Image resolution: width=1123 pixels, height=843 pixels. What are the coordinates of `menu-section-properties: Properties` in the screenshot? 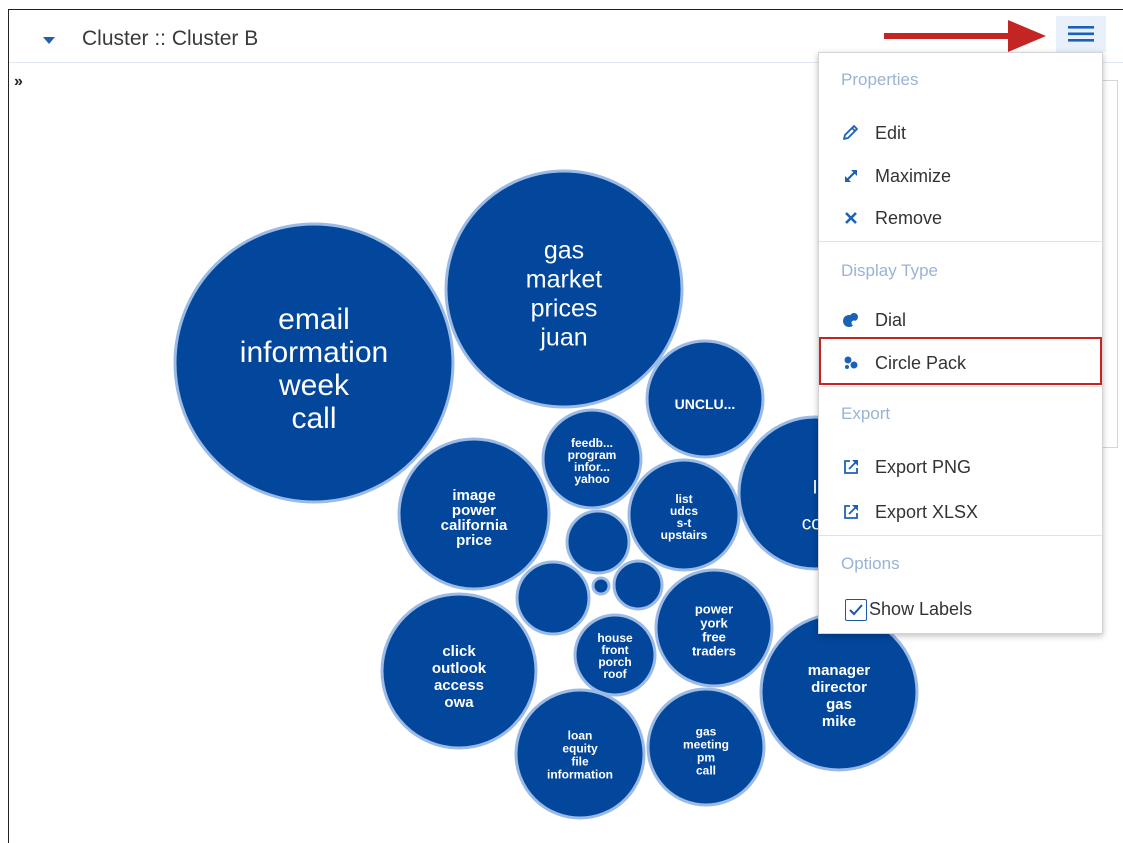 It's located at (880, 79).